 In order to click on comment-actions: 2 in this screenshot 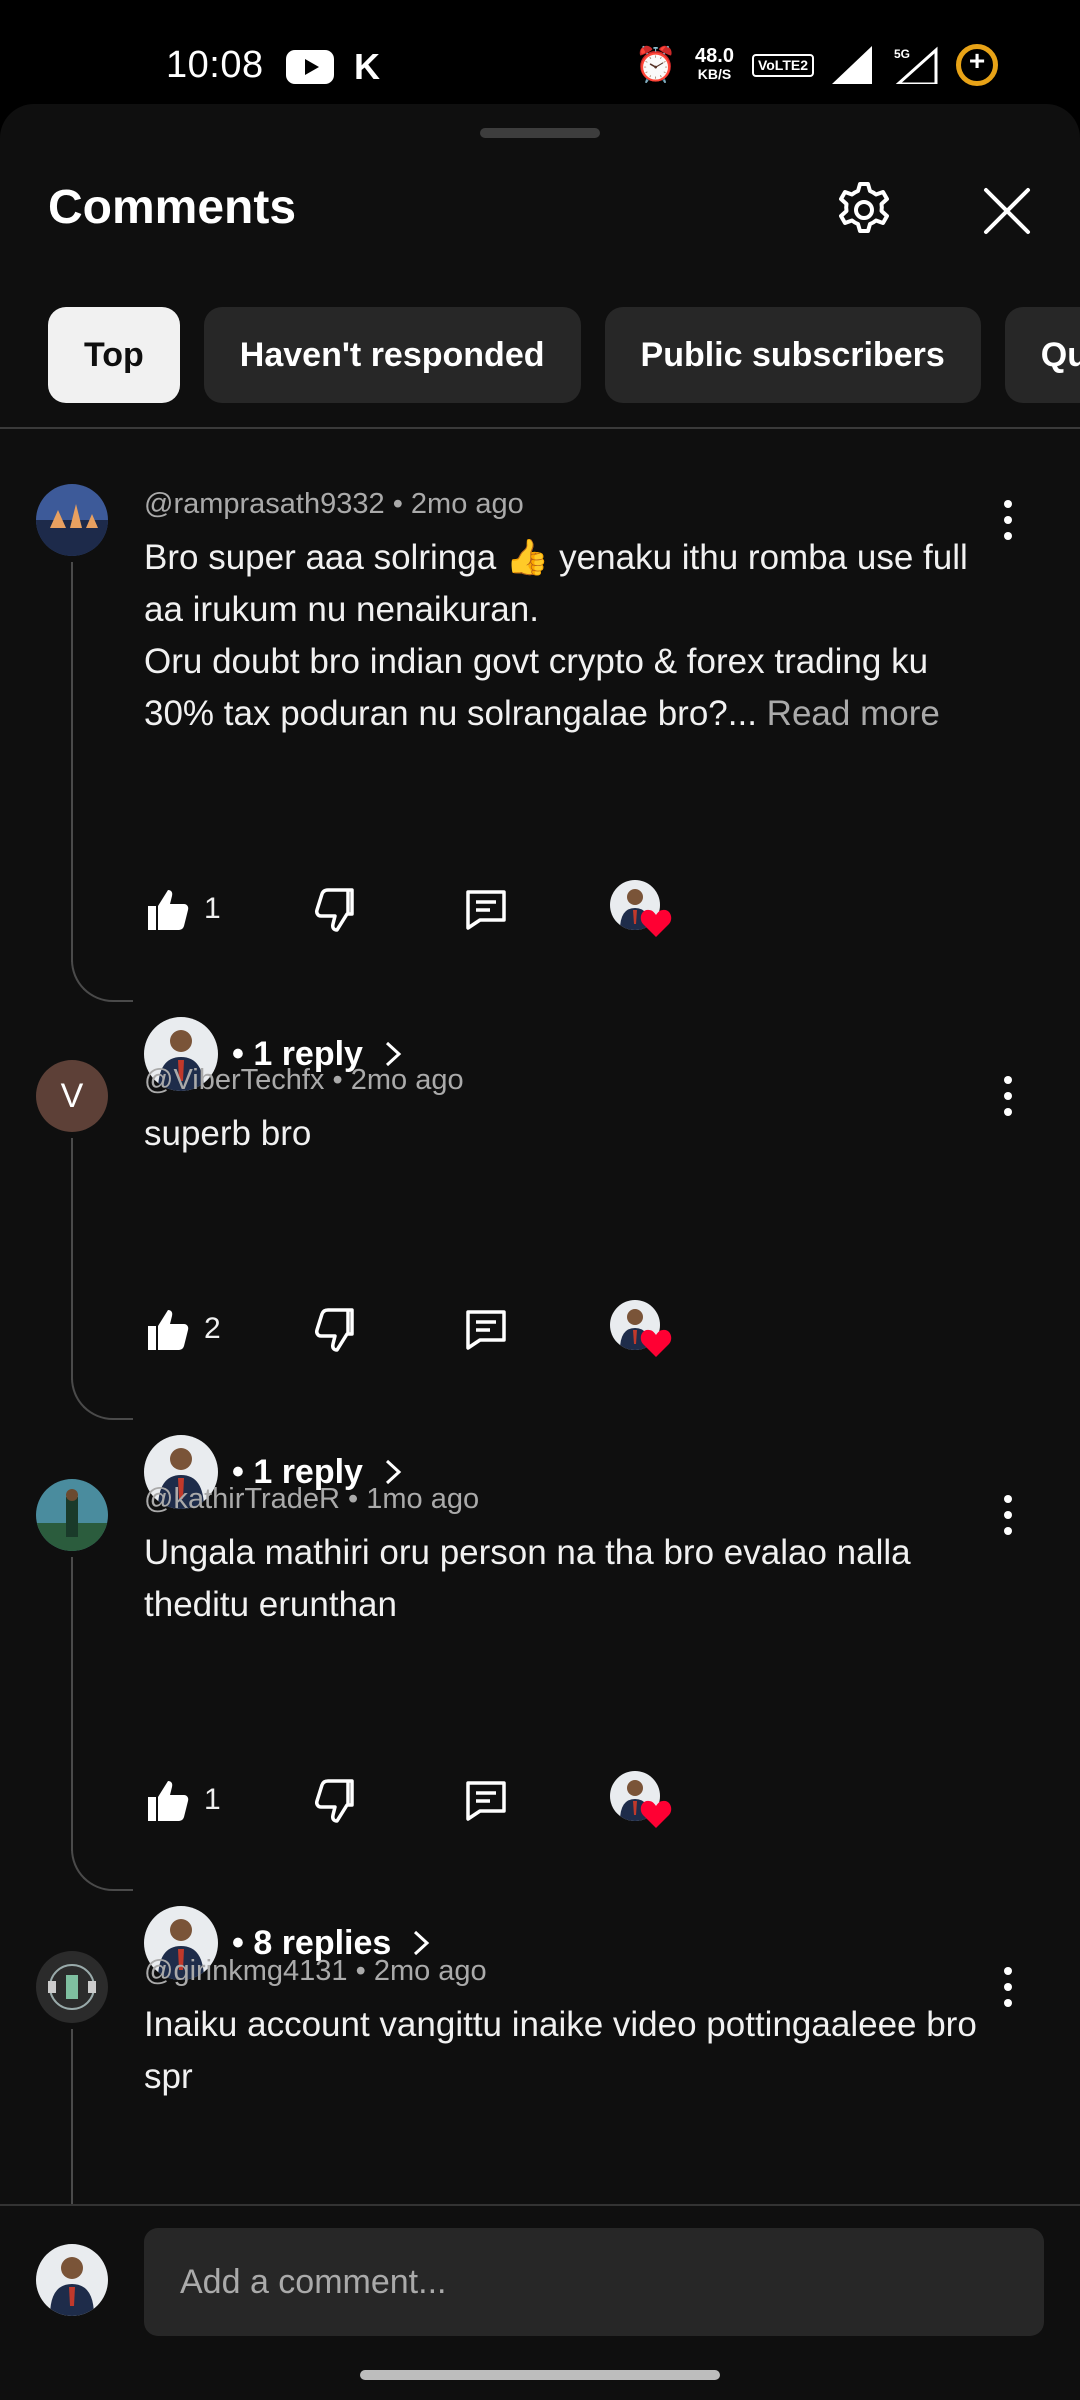, I will do `click(424, 1330)`.